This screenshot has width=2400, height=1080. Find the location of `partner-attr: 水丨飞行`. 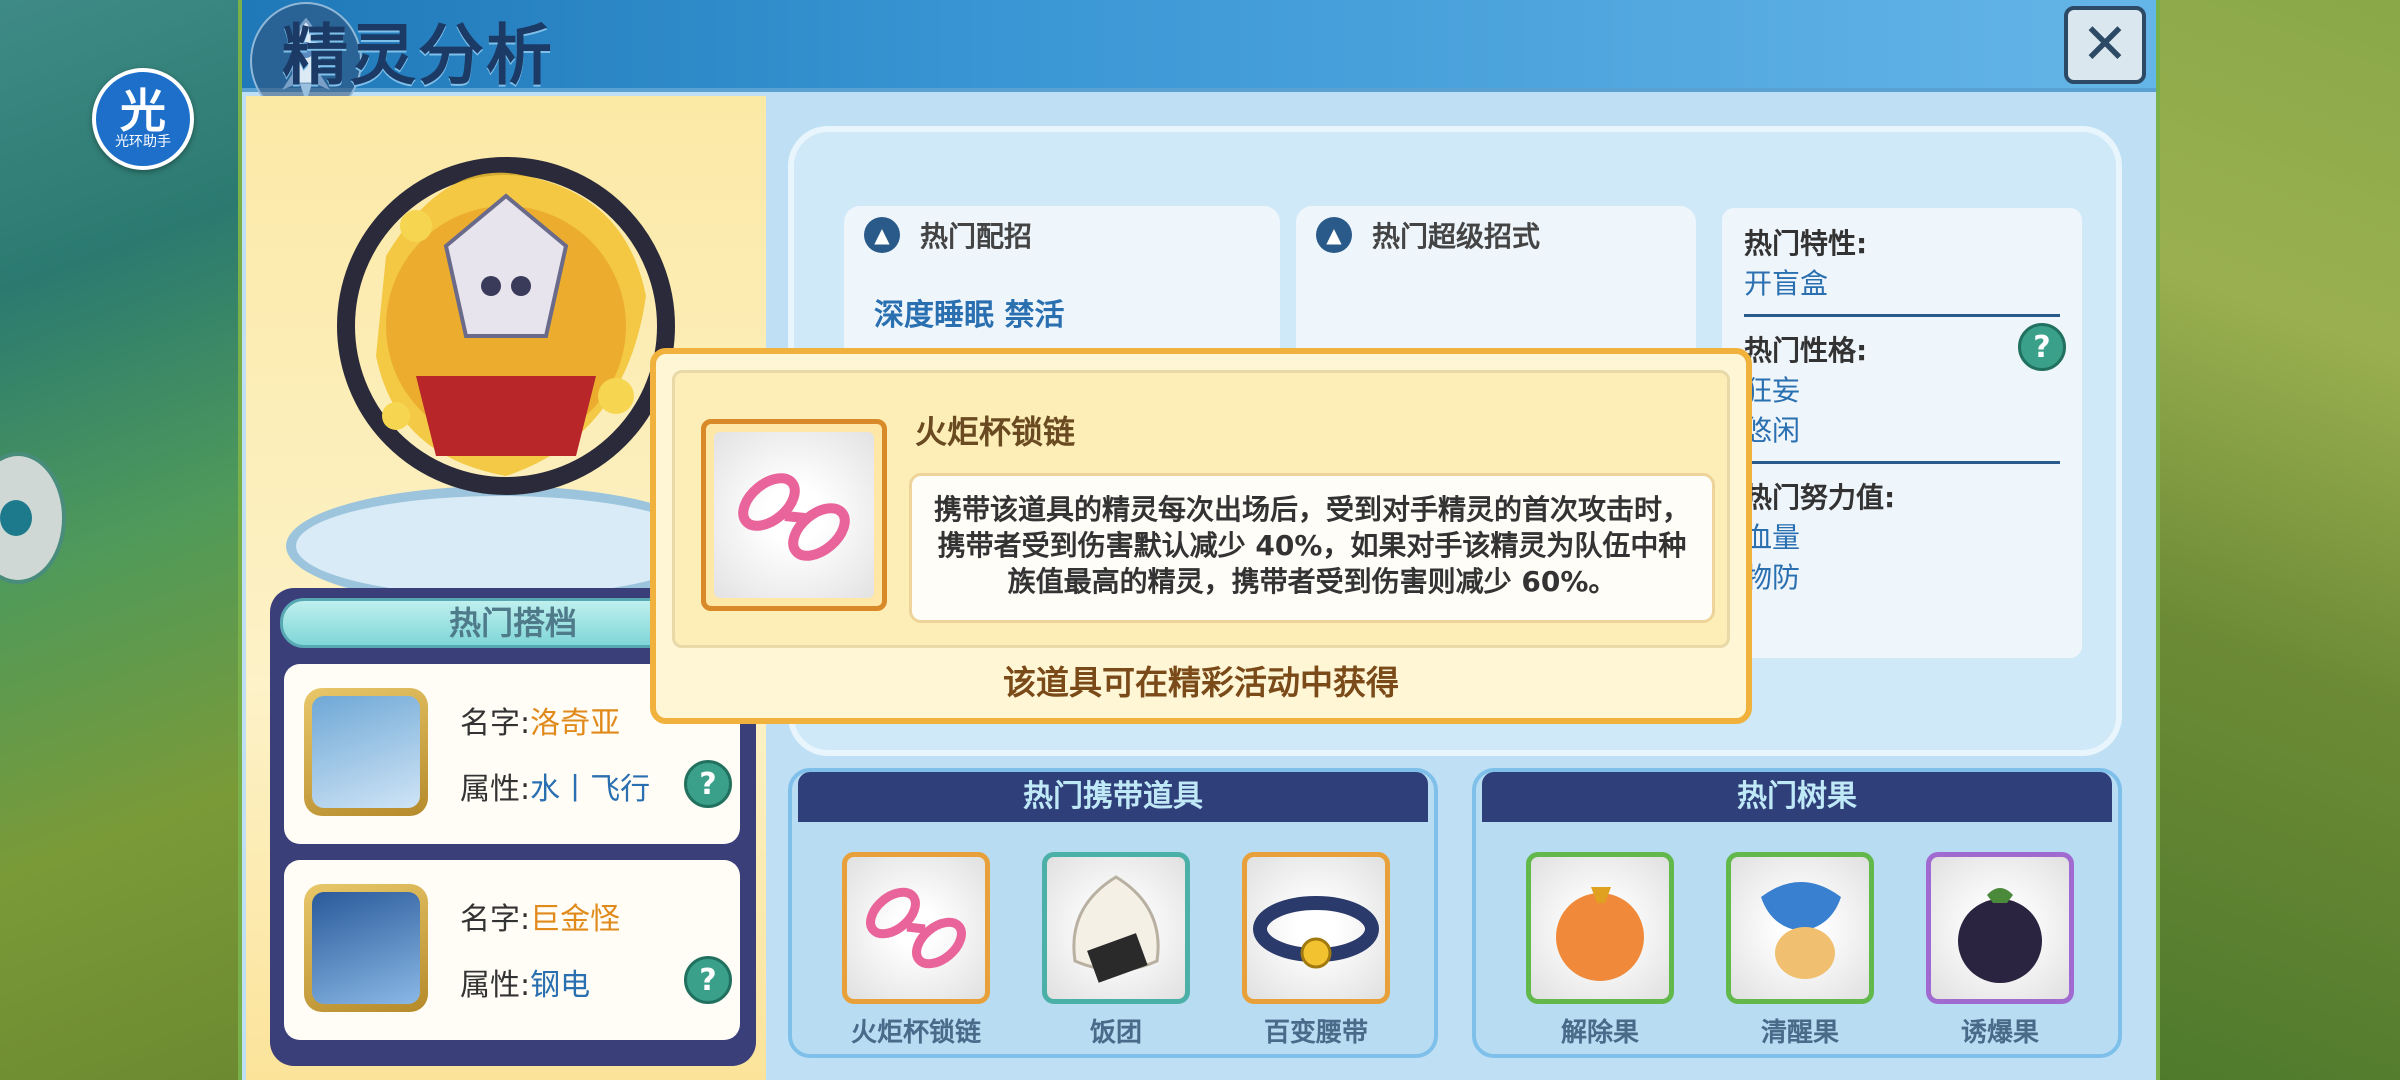

partner-attr: 水丨飞行 is located at coordinates (590, 789).